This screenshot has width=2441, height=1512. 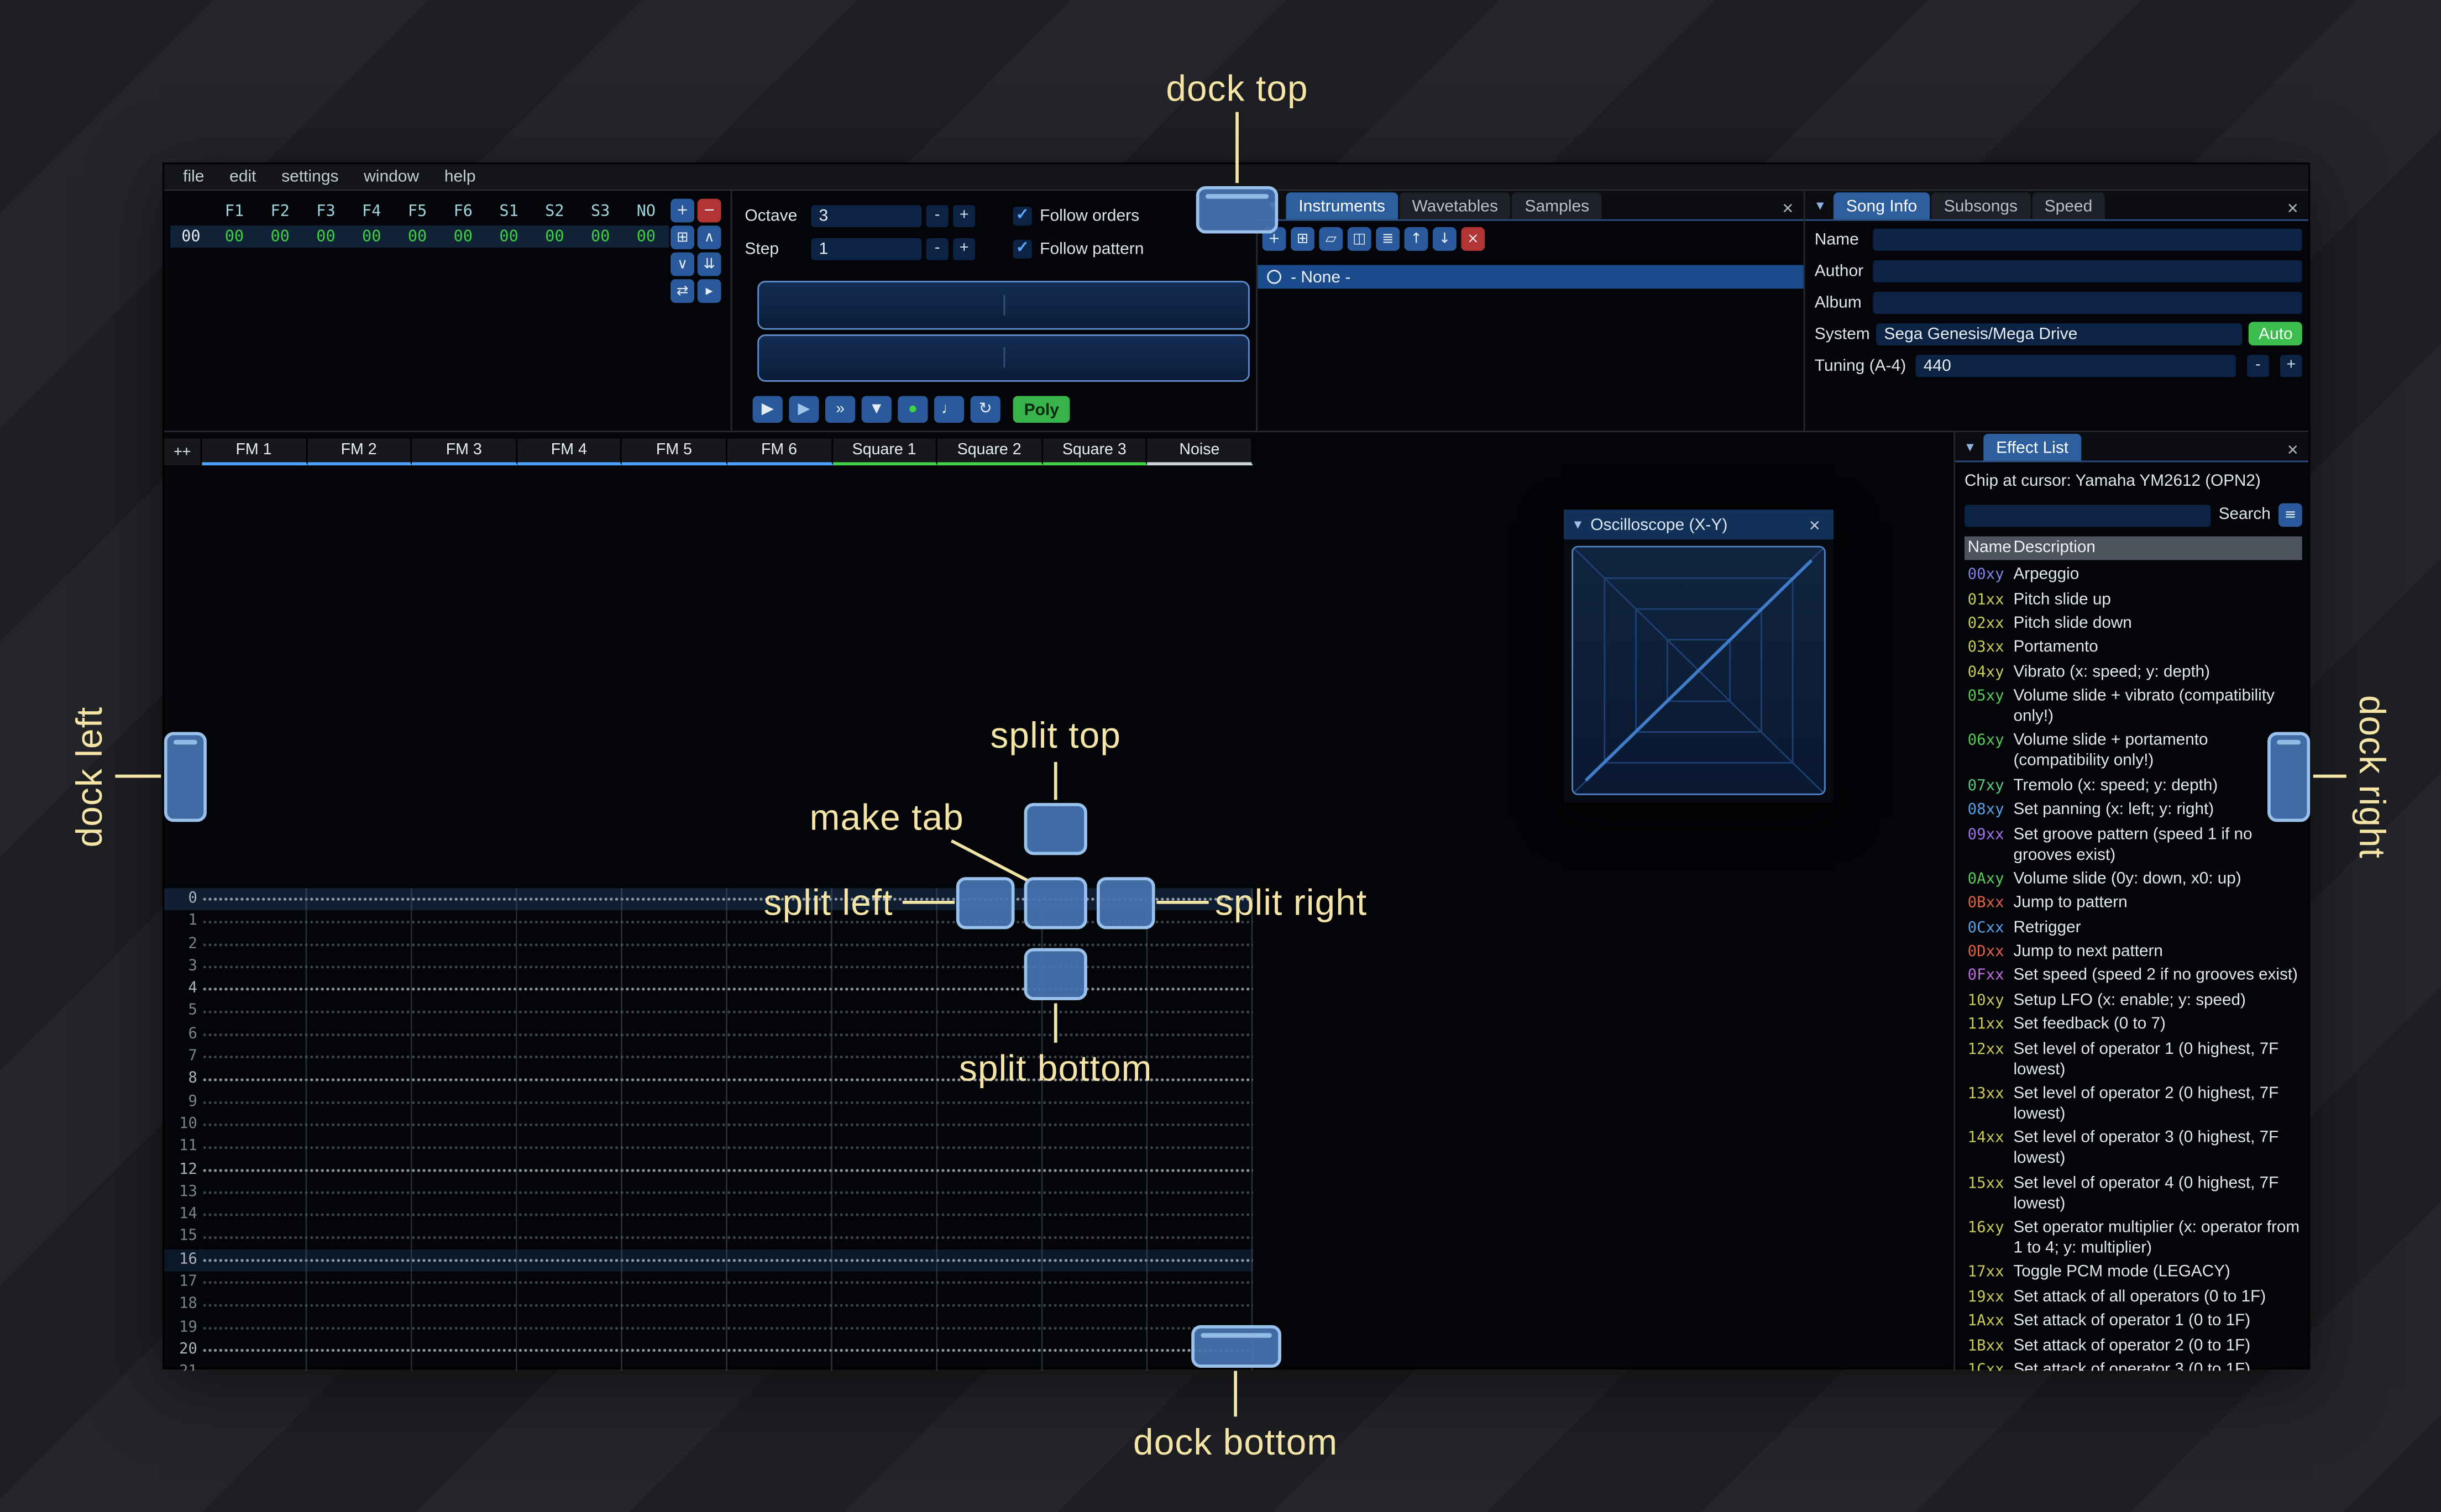 What do you see at coordinates (674, 452) in the screenshot?
I see `channel-header: FM 5` at bounding box center [674, 452].